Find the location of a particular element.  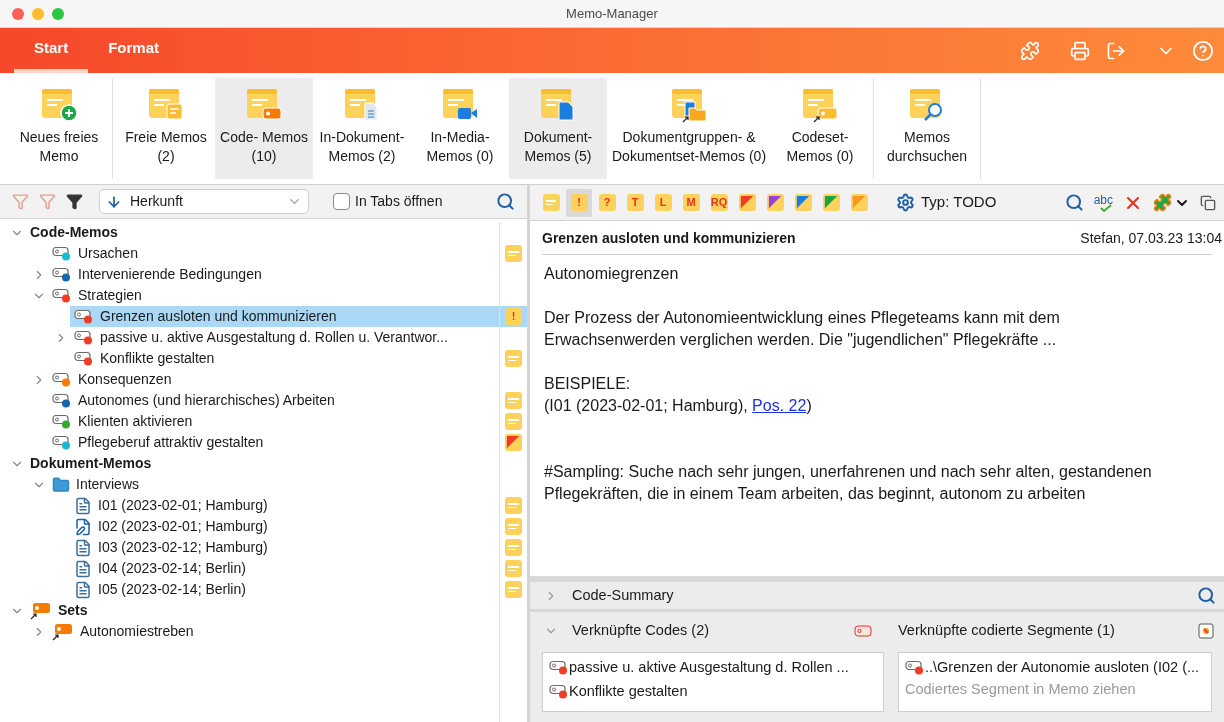

tree-item: Interviews is located at coordinates (273, 484).